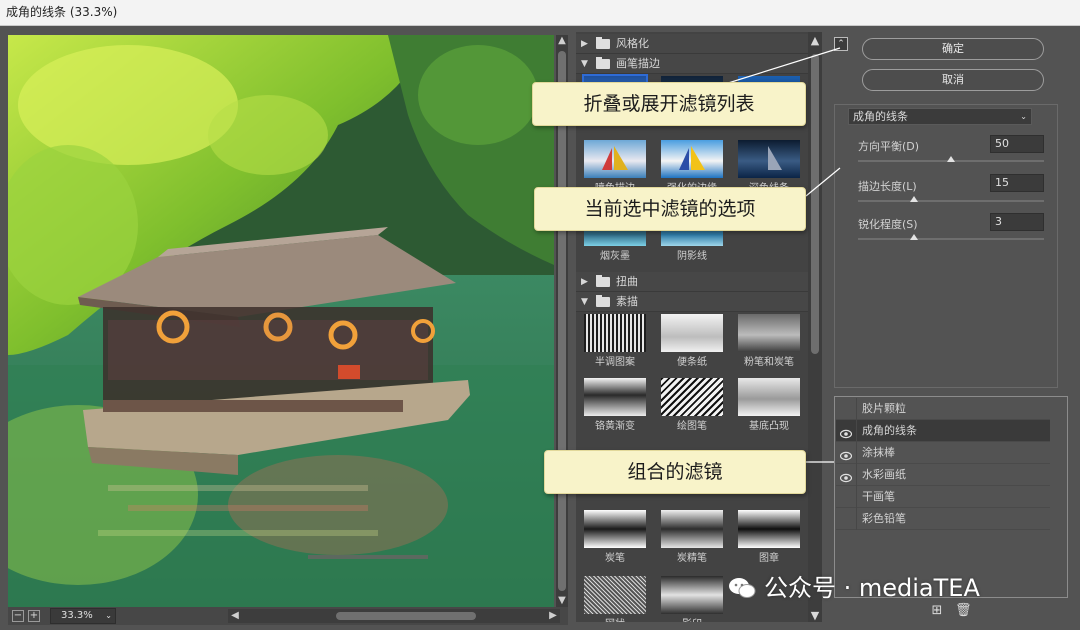 The height and width of the screenshot is (630, 1080). What do you see at coordinates (742, 588) in the screenshot?
I see `wechat-logo-icon` at bounding box center [742, 588].